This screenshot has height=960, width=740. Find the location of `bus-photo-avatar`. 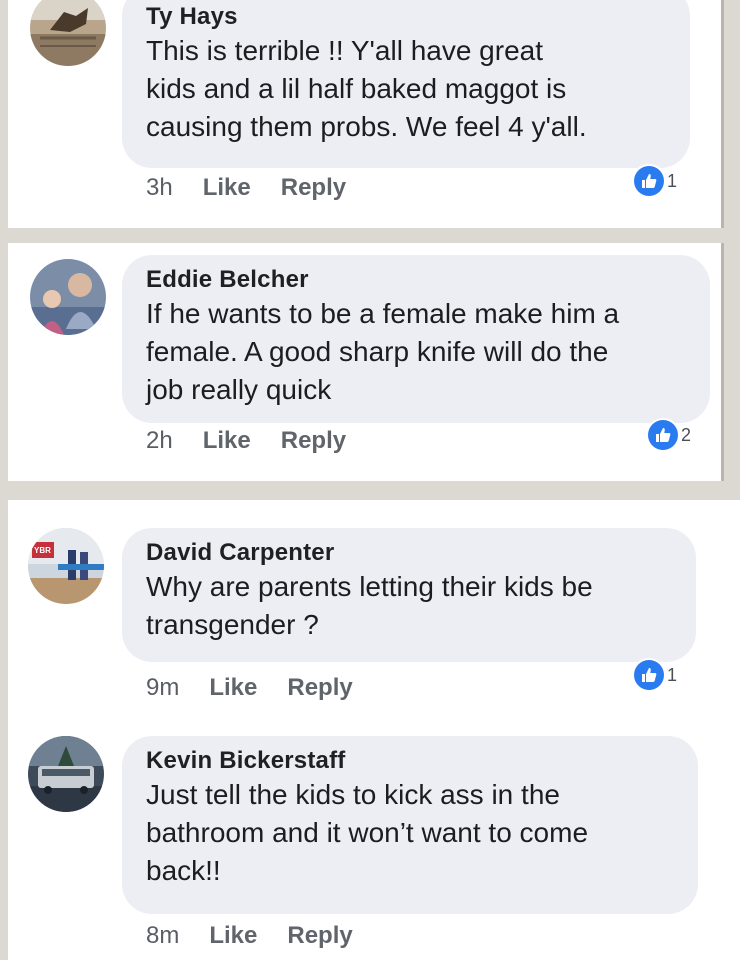

bus-photo-avatar is located at coordinates (66, 774).